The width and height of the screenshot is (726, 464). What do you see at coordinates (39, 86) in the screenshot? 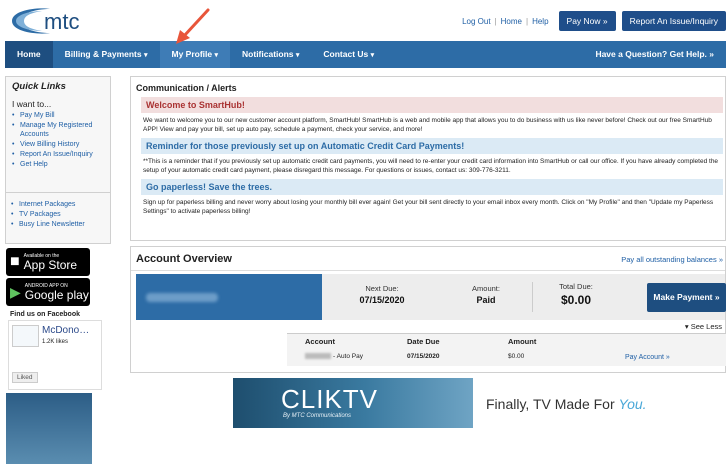
I see `quick-links-title: Quick Links` at bounding box center [39, 86].